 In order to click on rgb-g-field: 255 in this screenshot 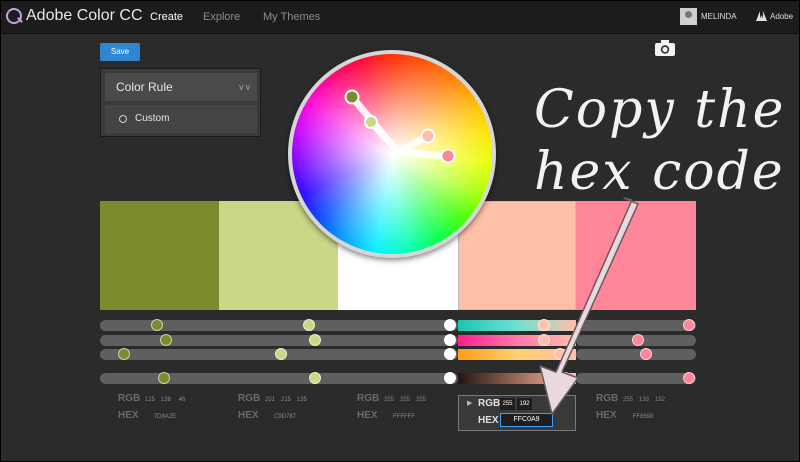, I will do `click(405, 400)`.